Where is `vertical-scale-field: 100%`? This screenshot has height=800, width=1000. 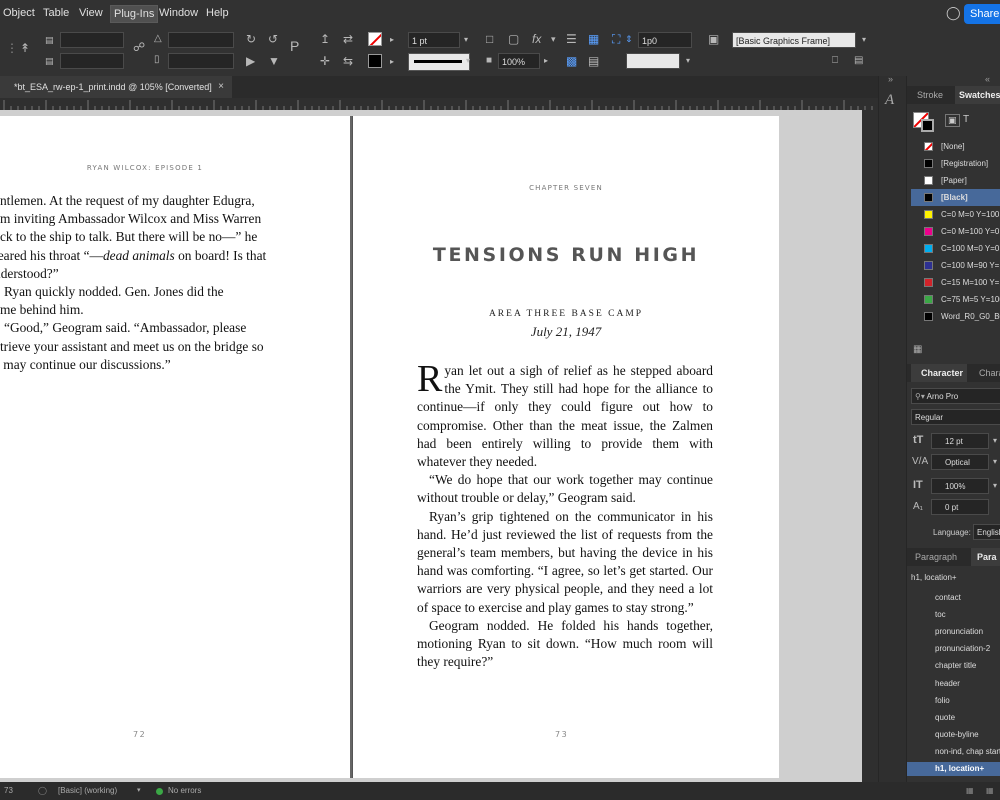
vertical-scale-field: 100% is located at coordinates (960, 486).